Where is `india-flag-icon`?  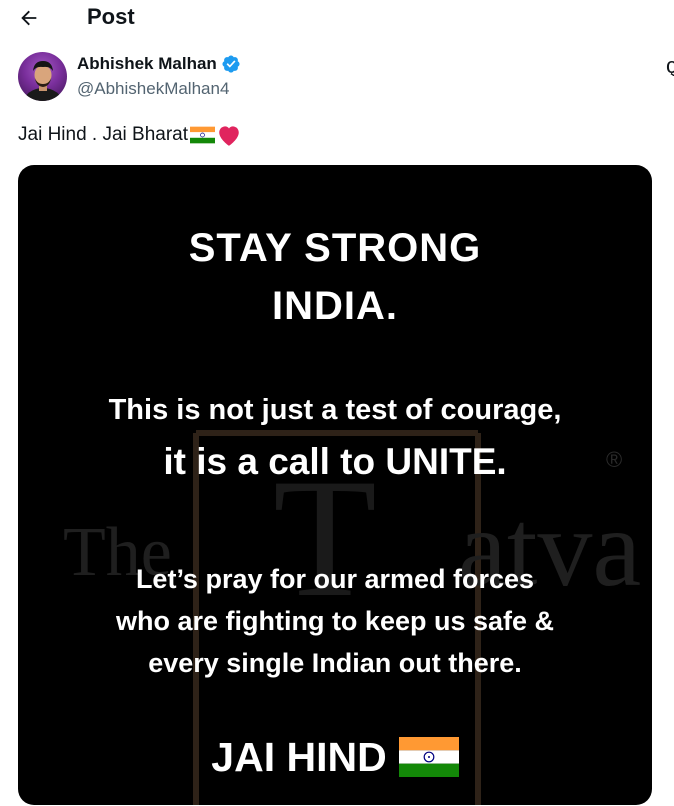 india-flag-icon is located at coordinates (203, 135).